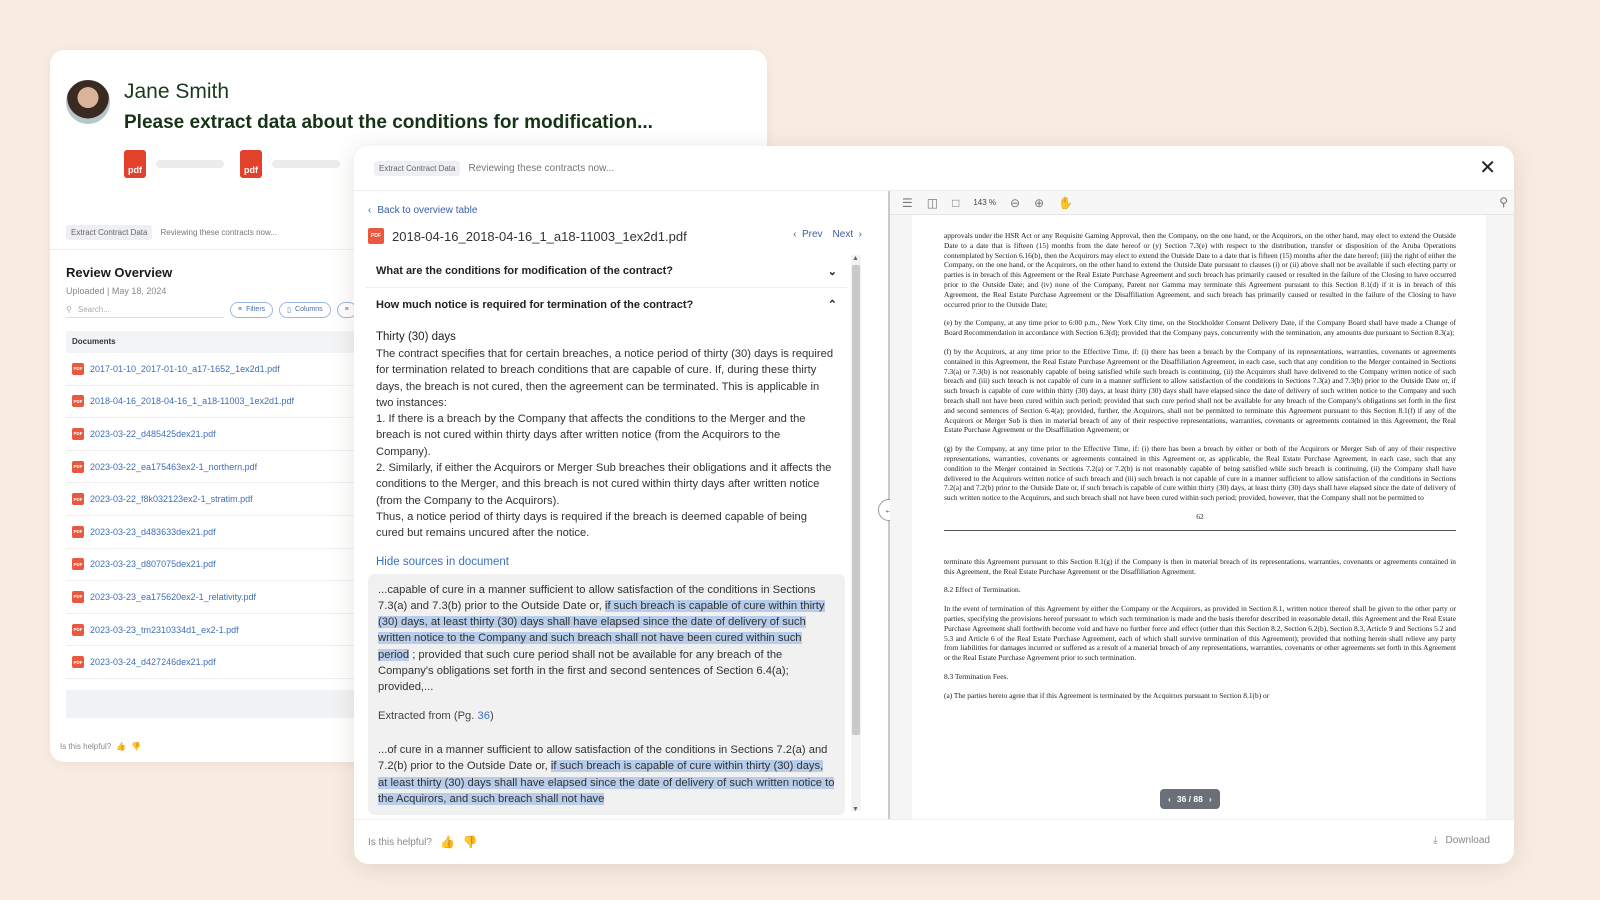  Describe the element at coordinates (216, 704) in the screenshot. I see `table-footer` at that location.